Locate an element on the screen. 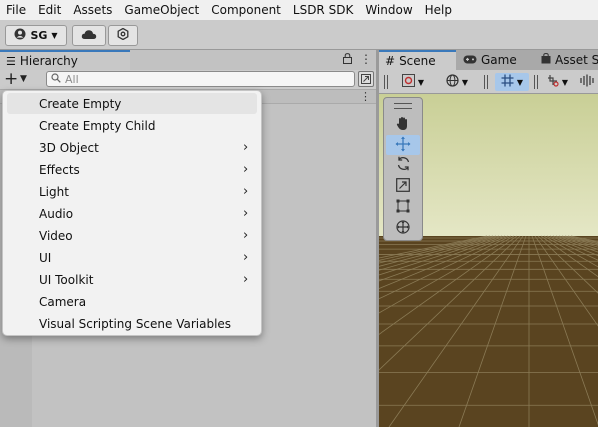 Image resolution: width=598 pixels, height=427 pixels. hand-icon is located at coordinates (403, 125).